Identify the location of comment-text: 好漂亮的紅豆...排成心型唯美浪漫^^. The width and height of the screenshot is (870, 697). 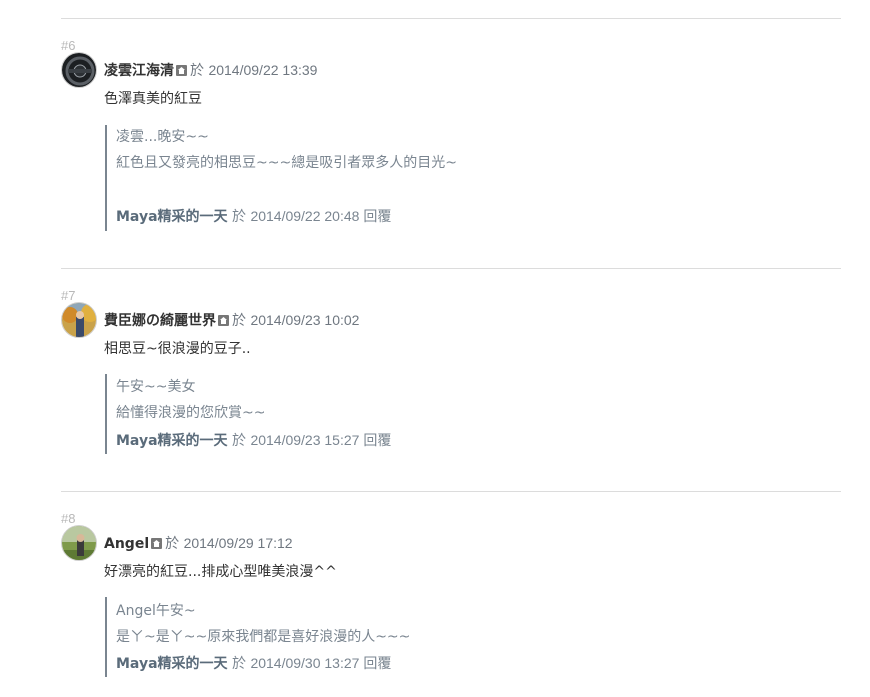
(220, 572).